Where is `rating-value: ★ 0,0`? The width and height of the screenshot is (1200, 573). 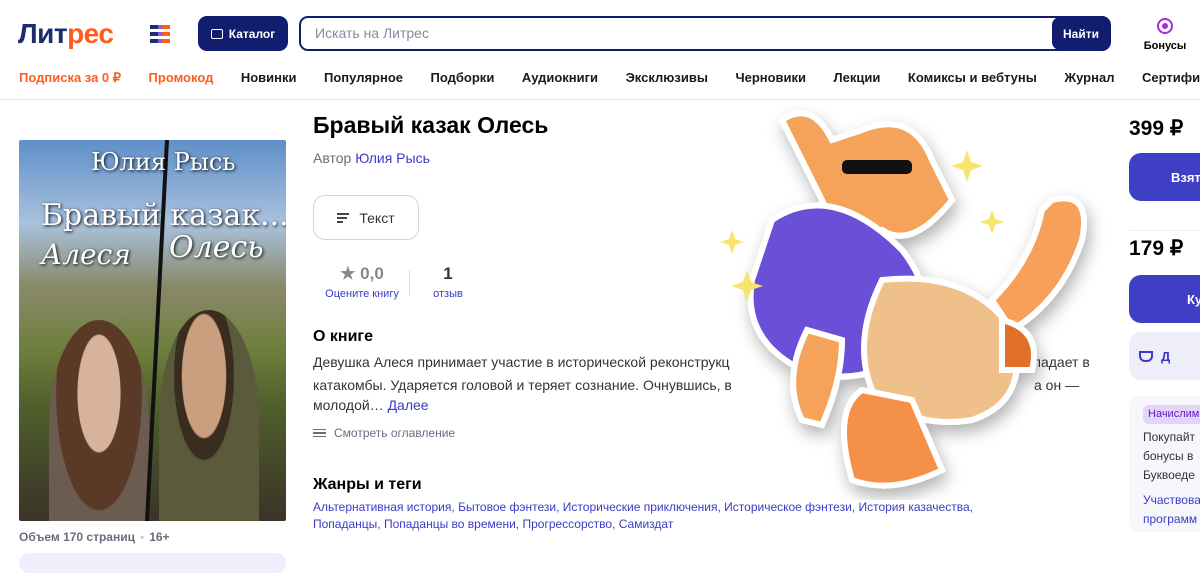
rating-value: ★ 0,0 is located at coordinates (362, 273).